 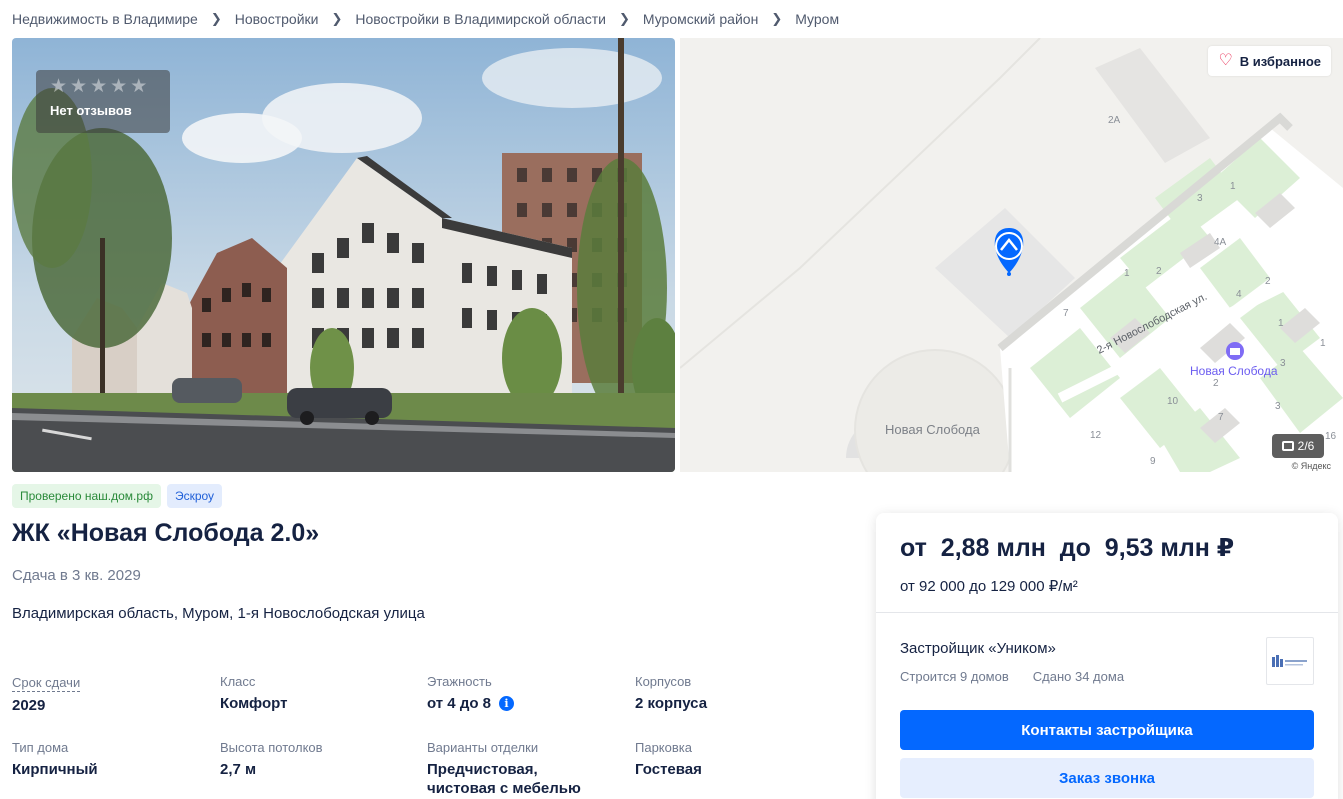 I want to click on price-range: от 2,88 млн до 9,53 млн ₽, so click(x=1067, y=548).